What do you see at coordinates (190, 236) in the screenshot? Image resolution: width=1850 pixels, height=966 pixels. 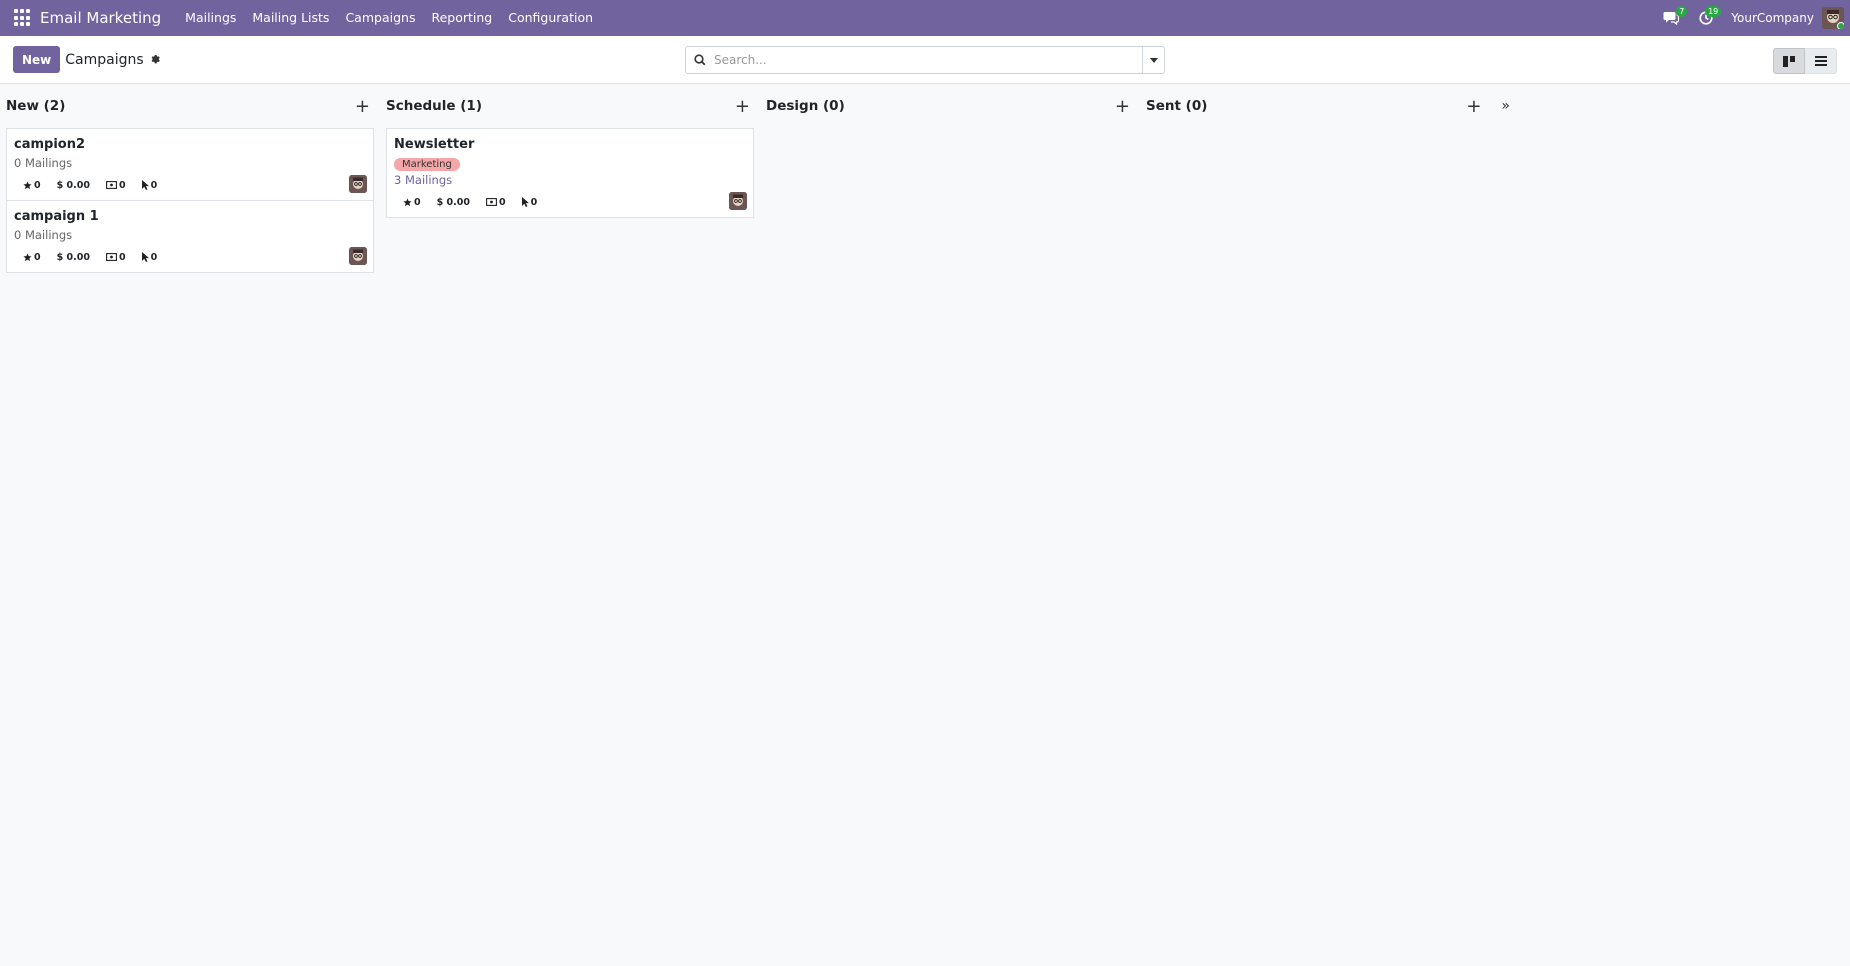 I see `kanban-card: campaign 1 0 Mailings 0 $ 0.00 0 0` at bounding box center [190, 236].